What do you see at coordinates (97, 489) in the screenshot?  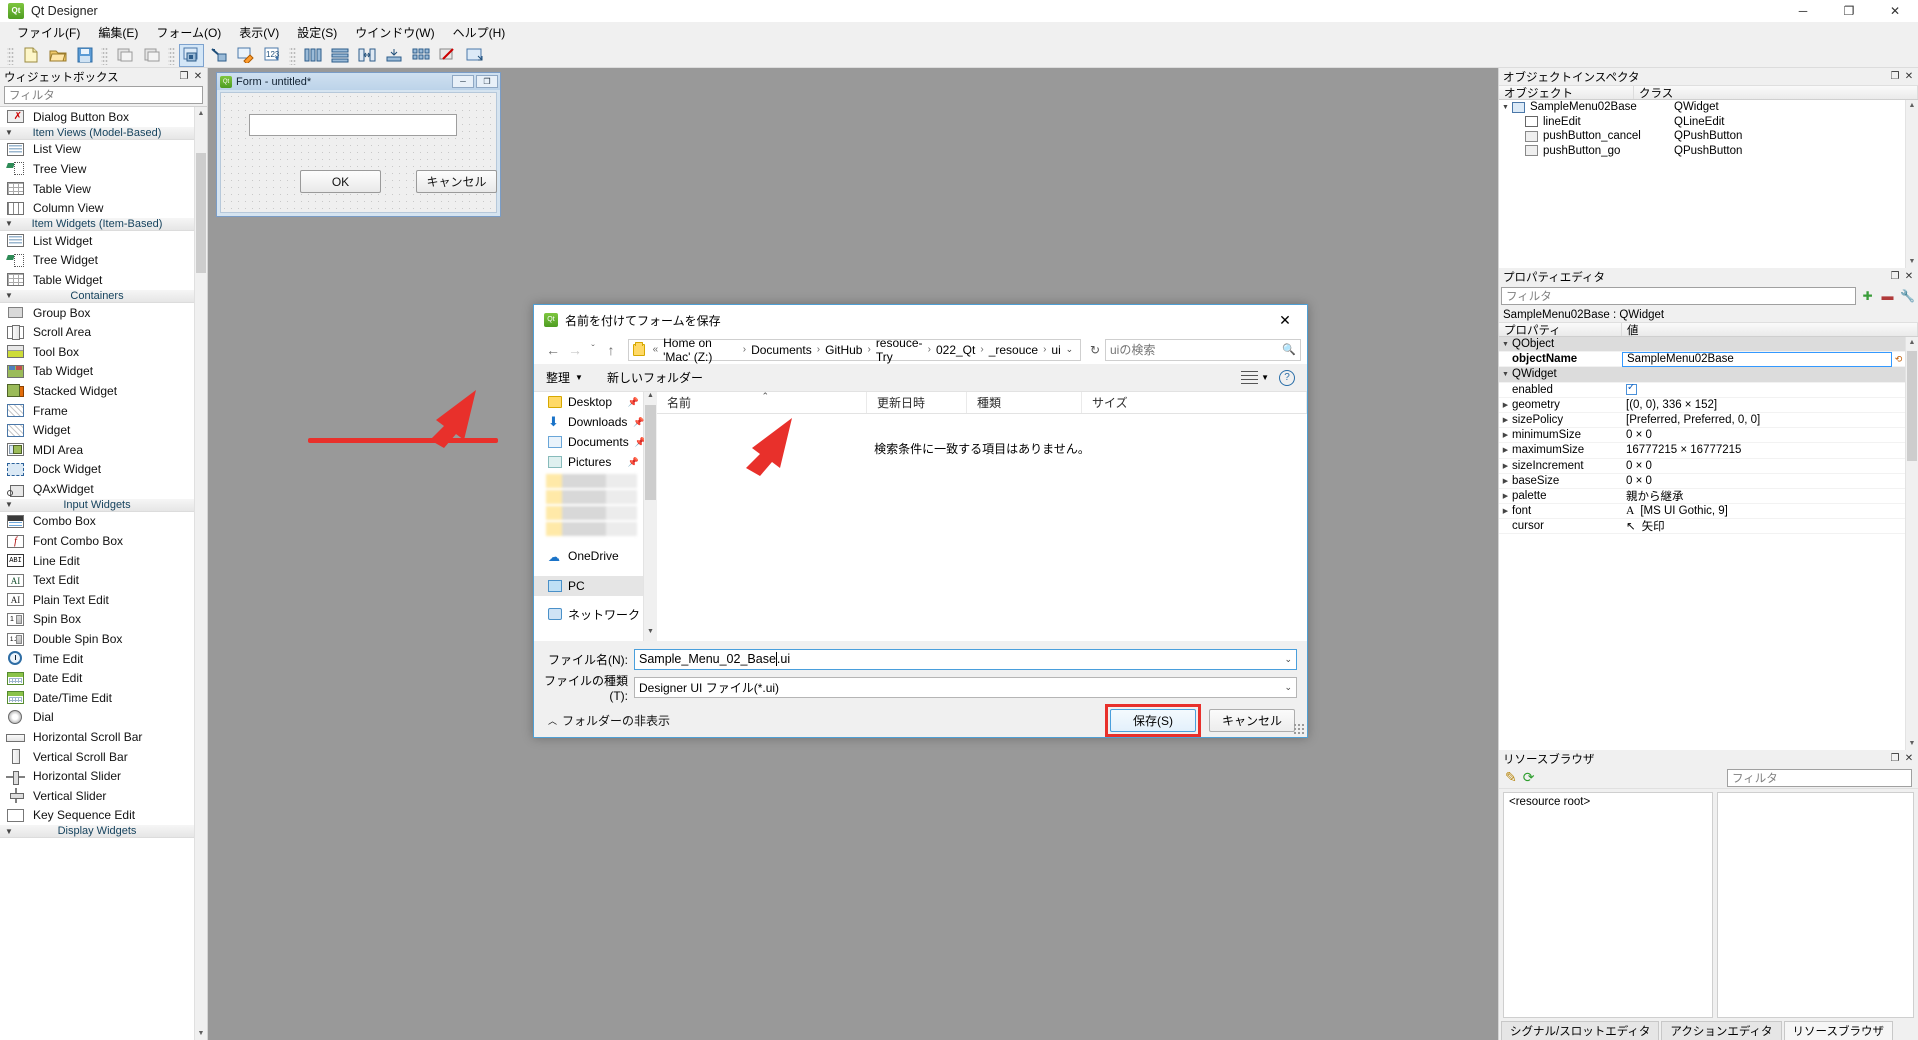 I see `widget-item-qax-widget: QAxWidget` at bounding box center [97, 489].